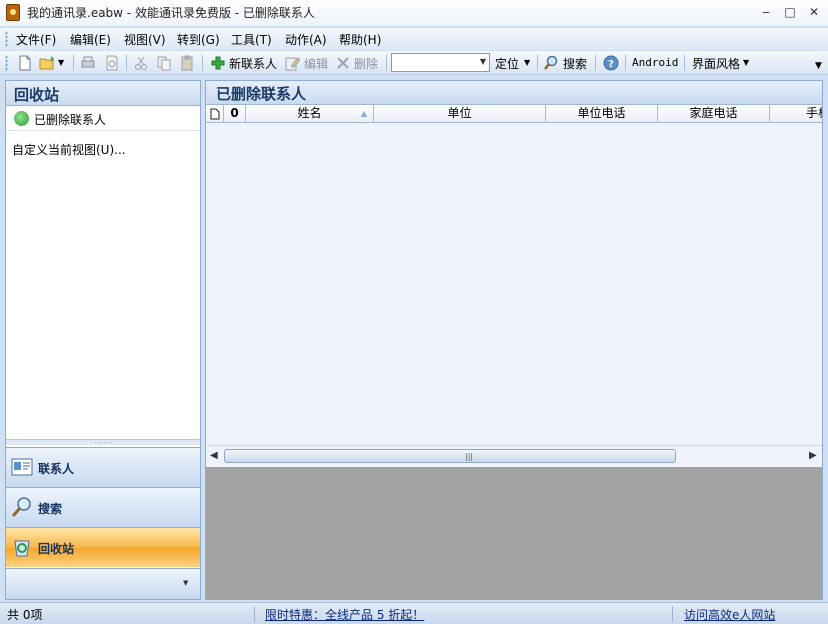 This screenshot has height=624, width=828. I want to click on toolbar-grip, so click(6, 63).